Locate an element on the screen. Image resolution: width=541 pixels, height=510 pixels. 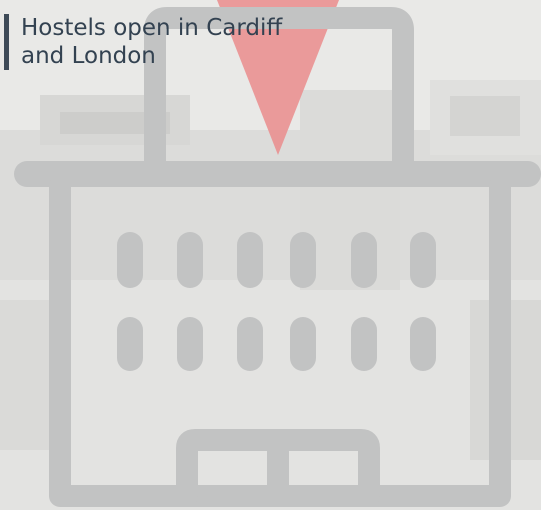
caption-line-1: Hostels open in Cardiff is located at coordinates (152, 28).